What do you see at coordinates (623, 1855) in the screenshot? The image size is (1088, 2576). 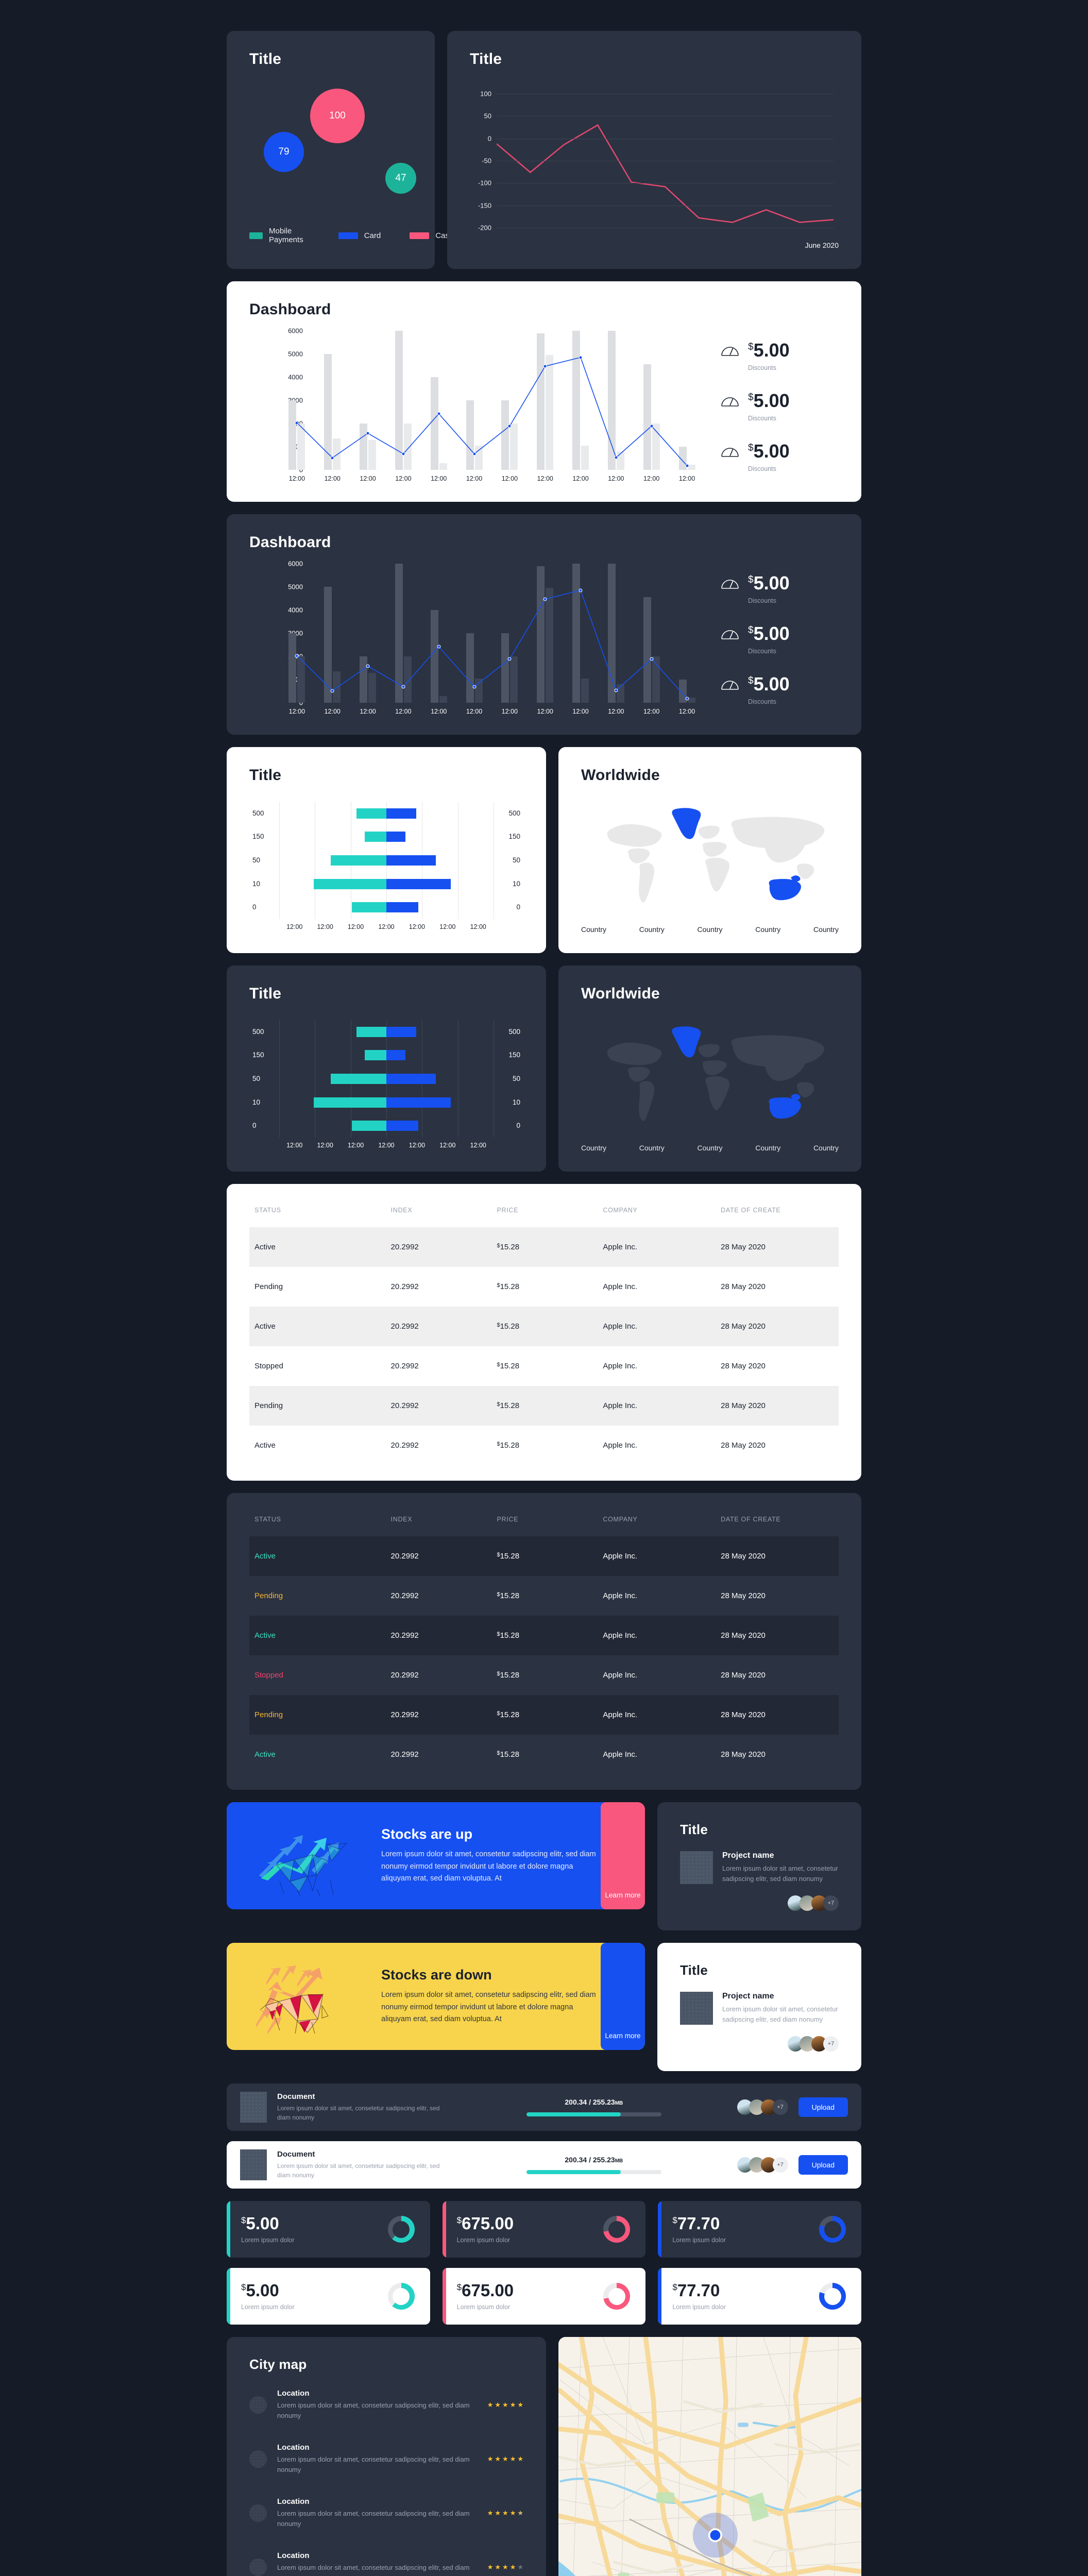 I see `banner-up-learn-more-button: Learn more` at bounding box center [623, 1855].